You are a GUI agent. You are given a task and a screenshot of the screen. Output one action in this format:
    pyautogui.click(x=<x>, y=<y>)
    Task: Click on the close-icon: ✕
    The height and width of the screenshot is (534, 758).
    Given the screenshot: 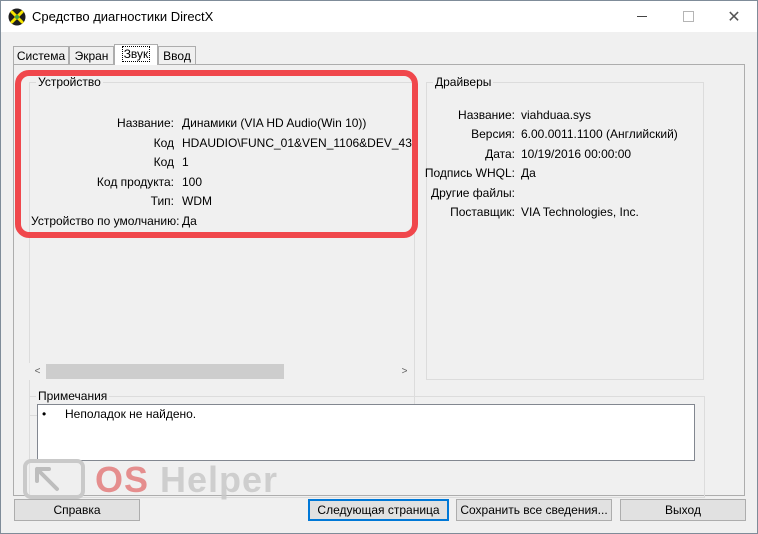 What is the action you would take?
    pyautogui.click(x=734, y=17)
    